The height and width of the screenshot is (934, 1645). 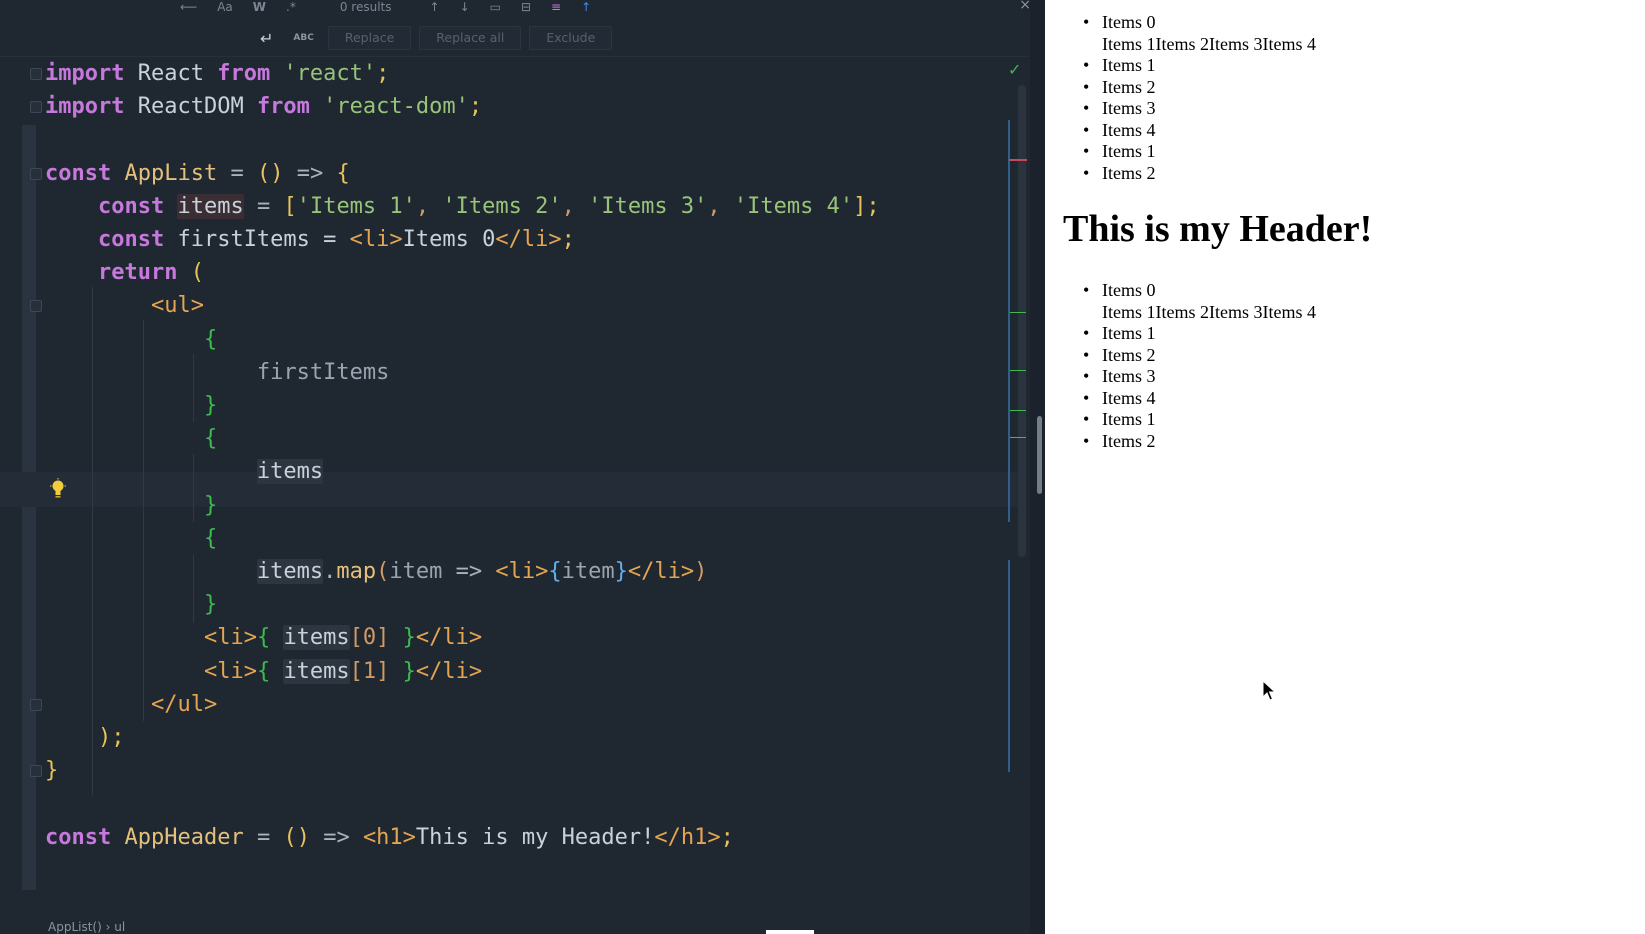 I want to click on match-case-button: Aa, so click(x=225, y=7).